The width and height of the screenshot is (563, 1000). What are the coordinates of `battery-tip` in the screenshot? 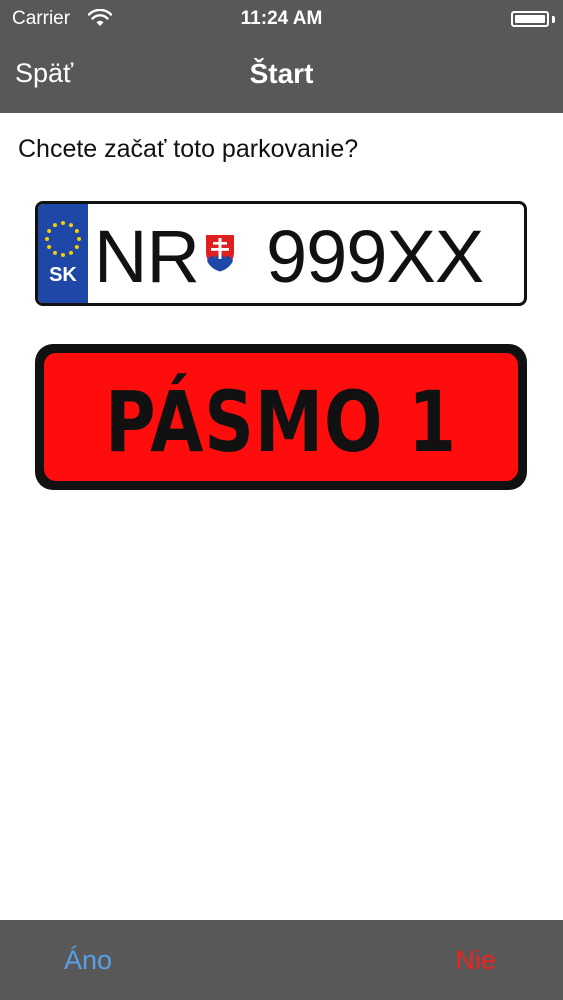 It's located at (553, 19).